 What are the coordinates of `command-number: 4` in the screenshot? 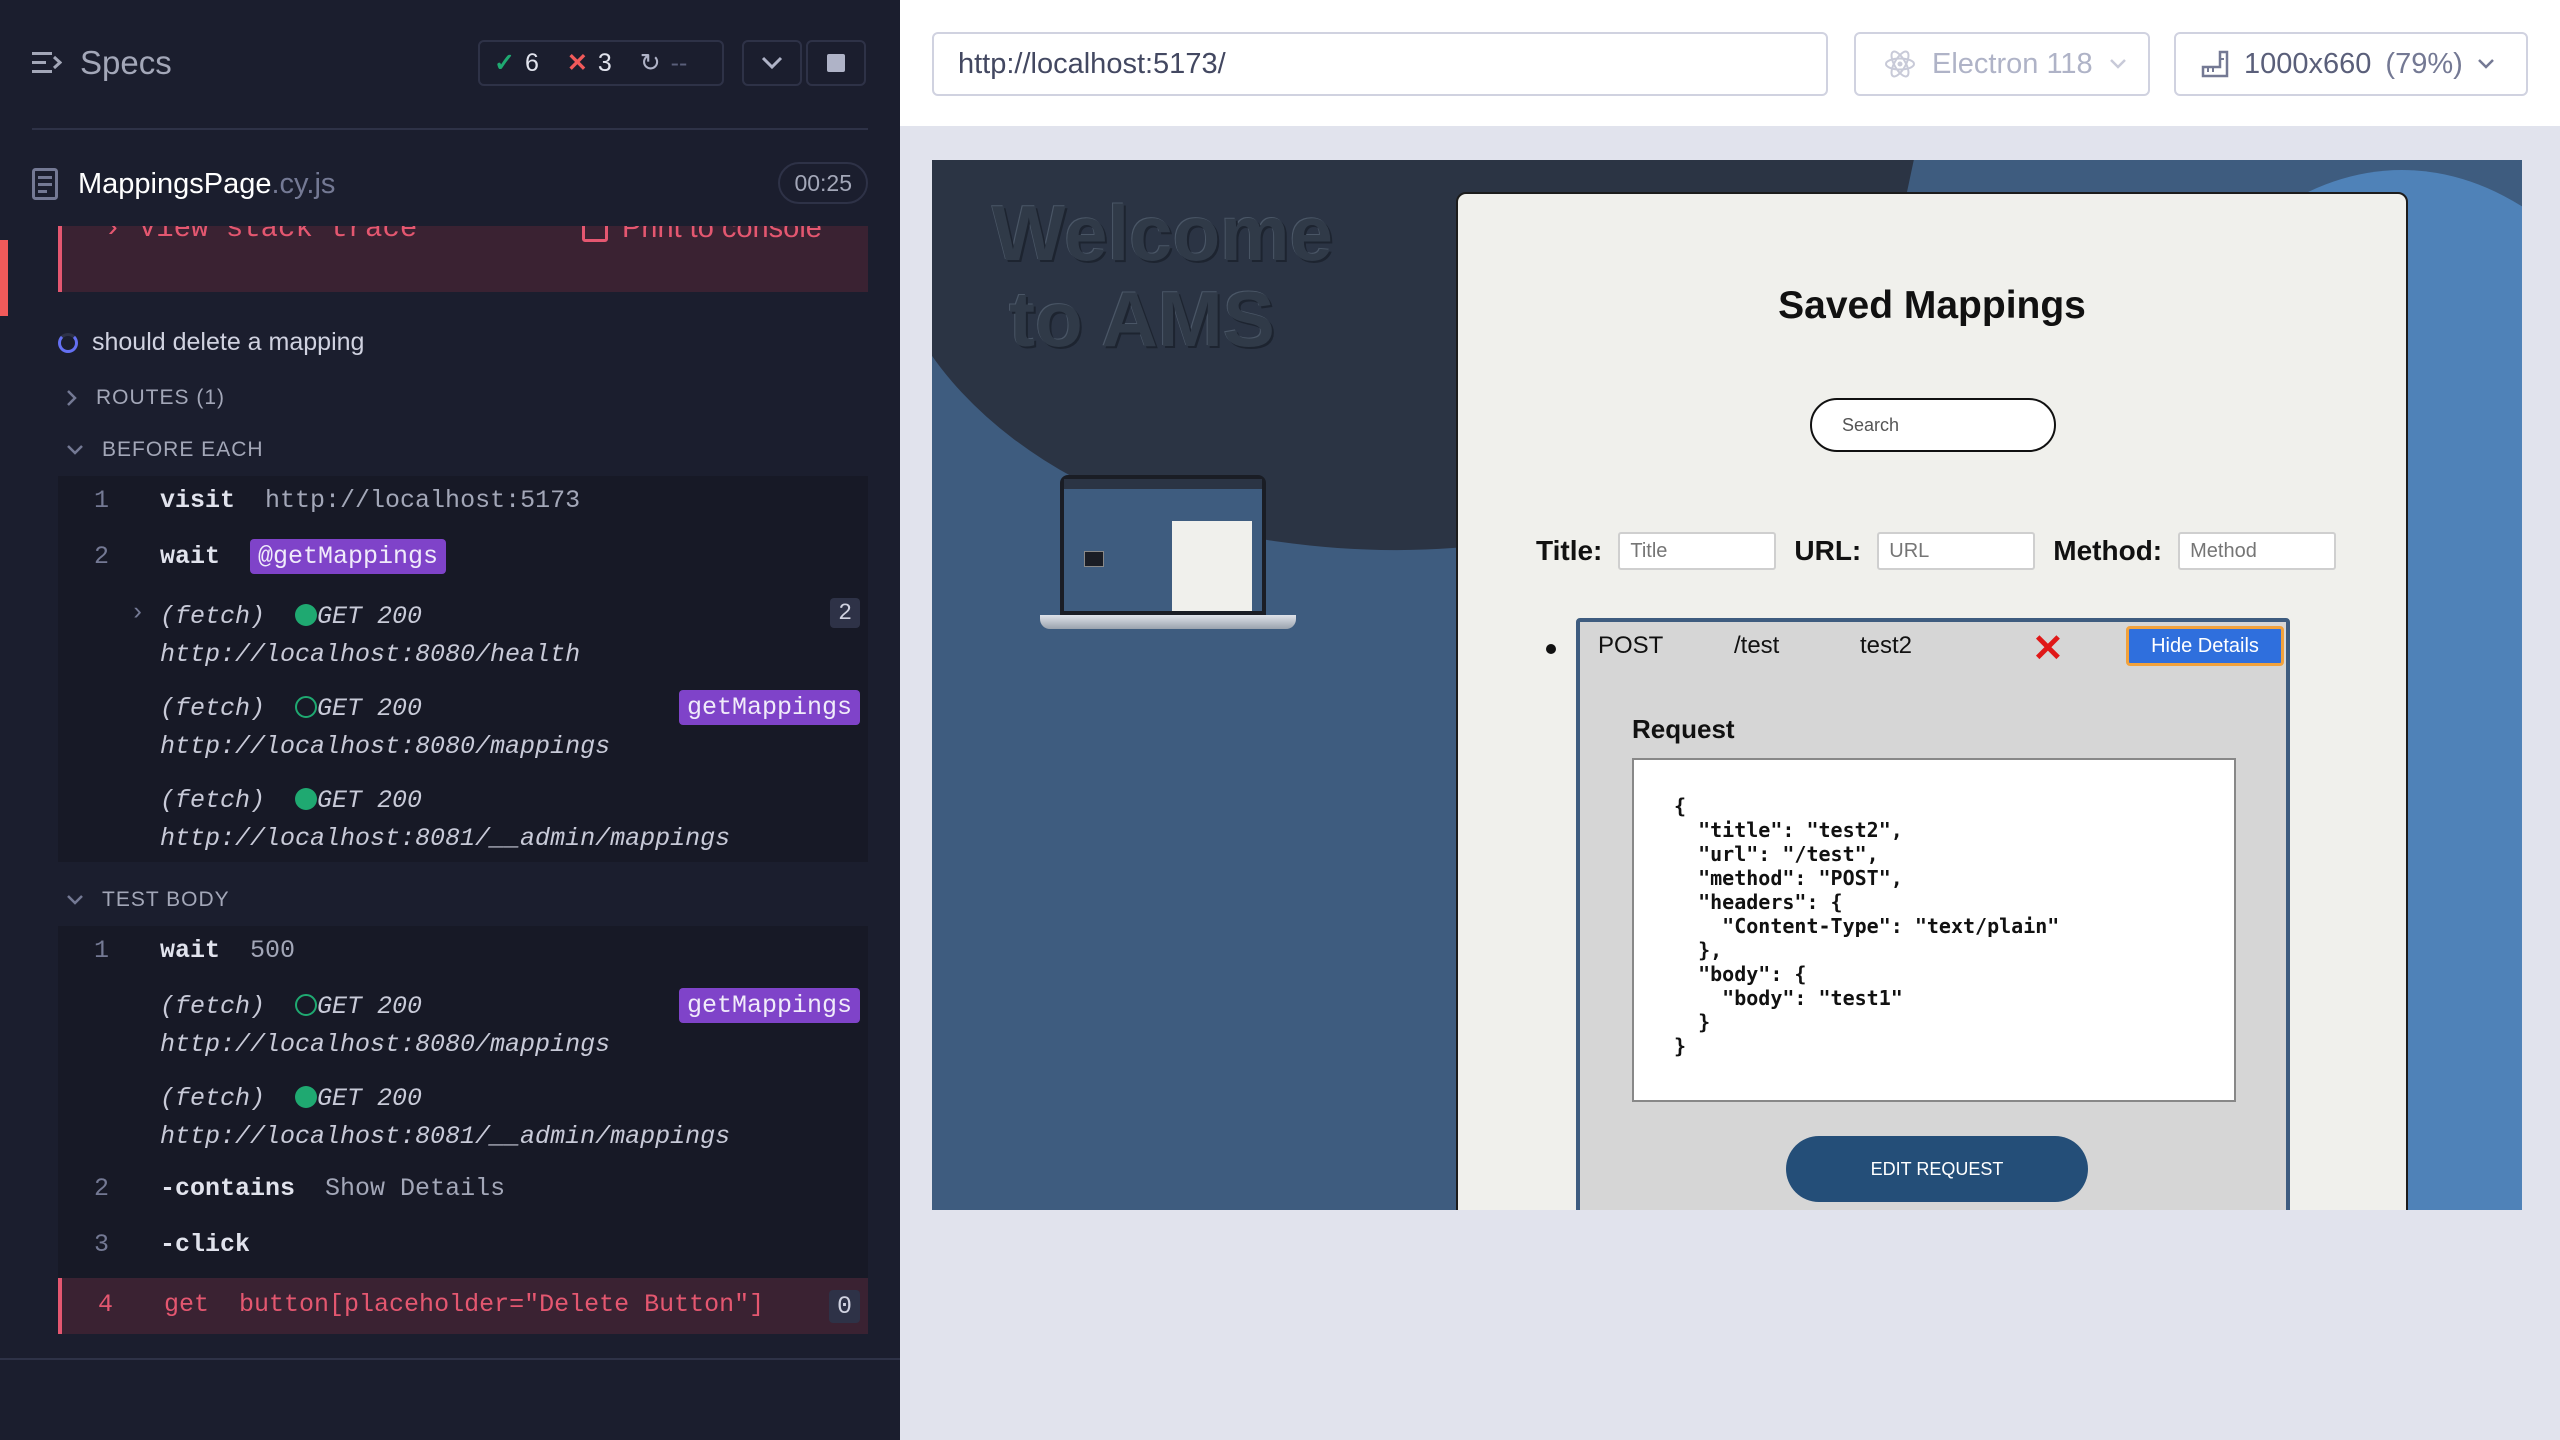 It's located at (106, 1304).